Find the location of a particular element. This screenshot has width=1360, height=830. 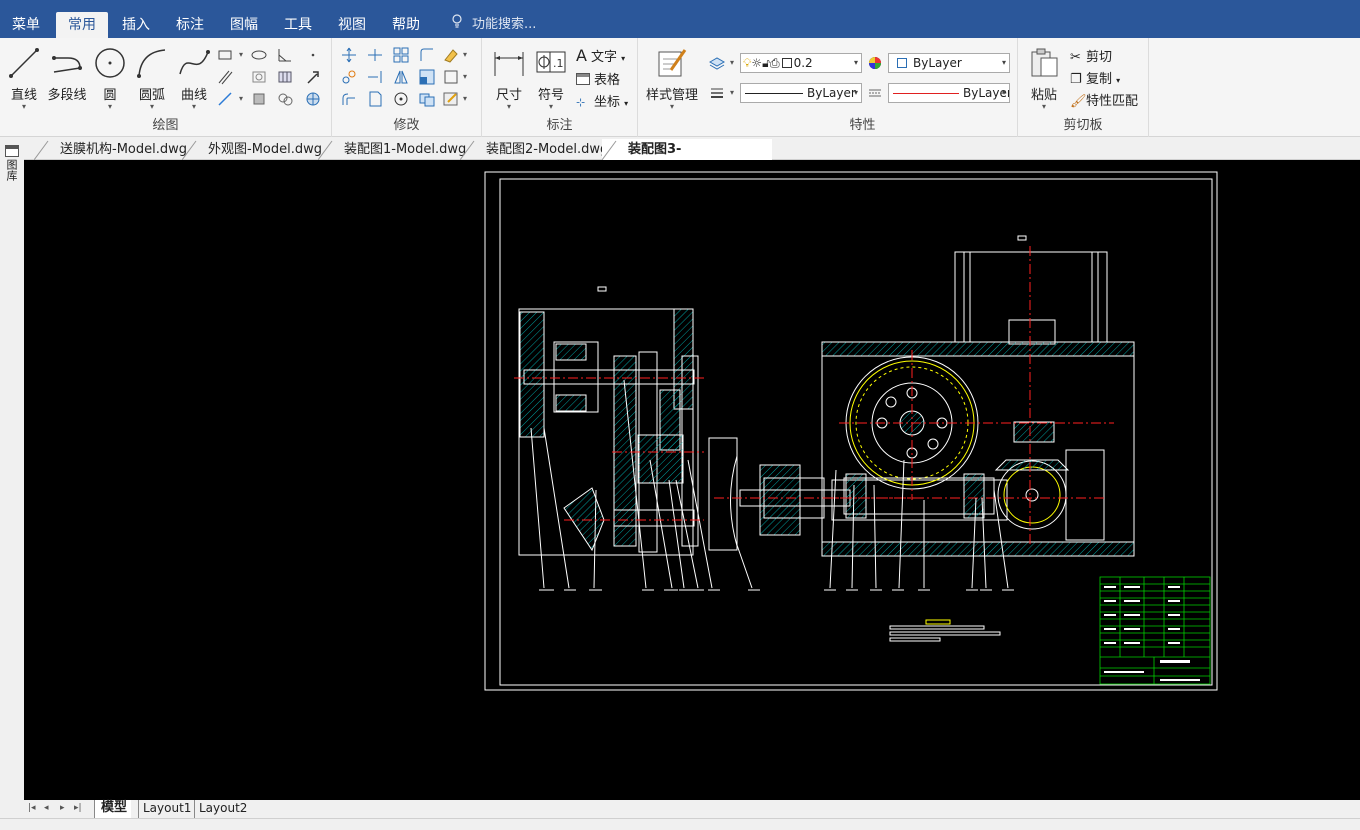

explode-icon is located at coordinates (427, 99).